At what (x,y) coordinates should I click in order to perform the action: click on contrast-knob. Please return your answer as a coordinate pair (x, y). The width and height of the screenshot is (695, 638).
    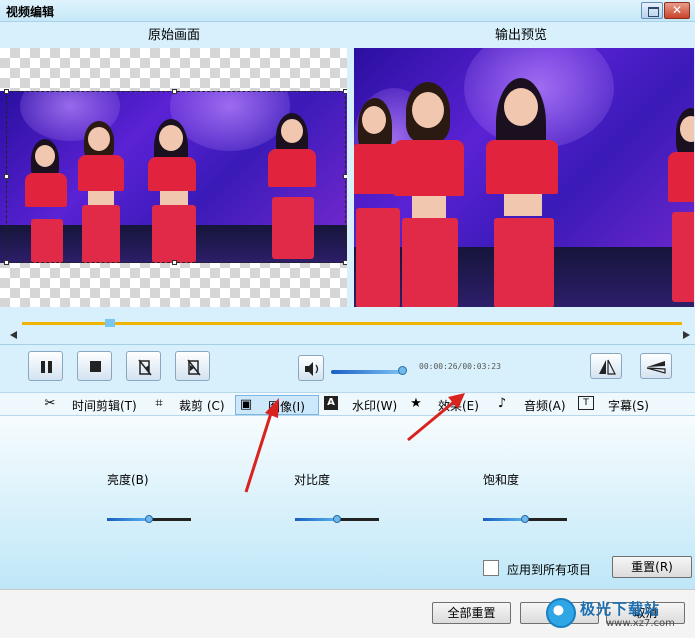
    Looking at the image, I should click on (337, 519).